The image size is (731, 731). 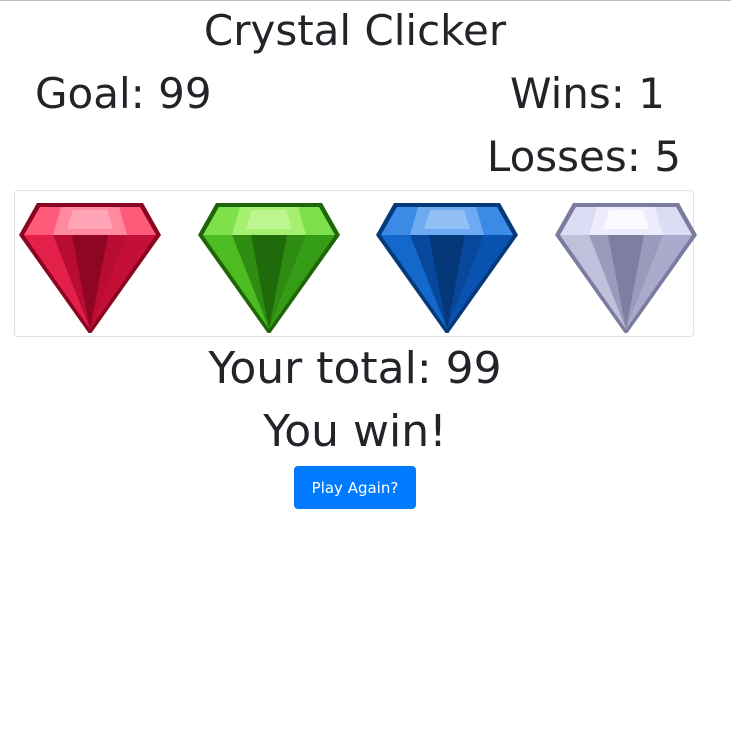 I want to click on wins-label: Wins:, so click(x=574, y=93).